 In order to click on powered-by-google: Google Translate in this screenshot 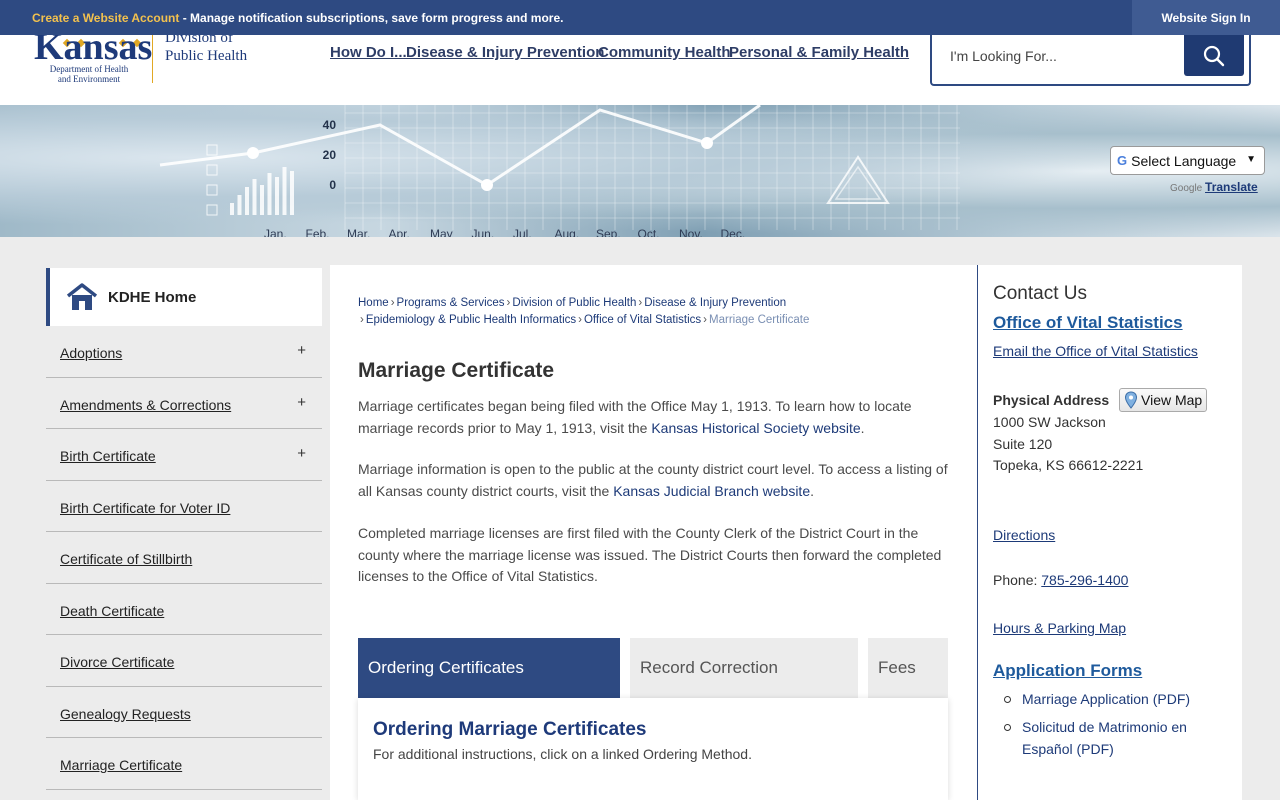, I will do `click(1214, 187)`.